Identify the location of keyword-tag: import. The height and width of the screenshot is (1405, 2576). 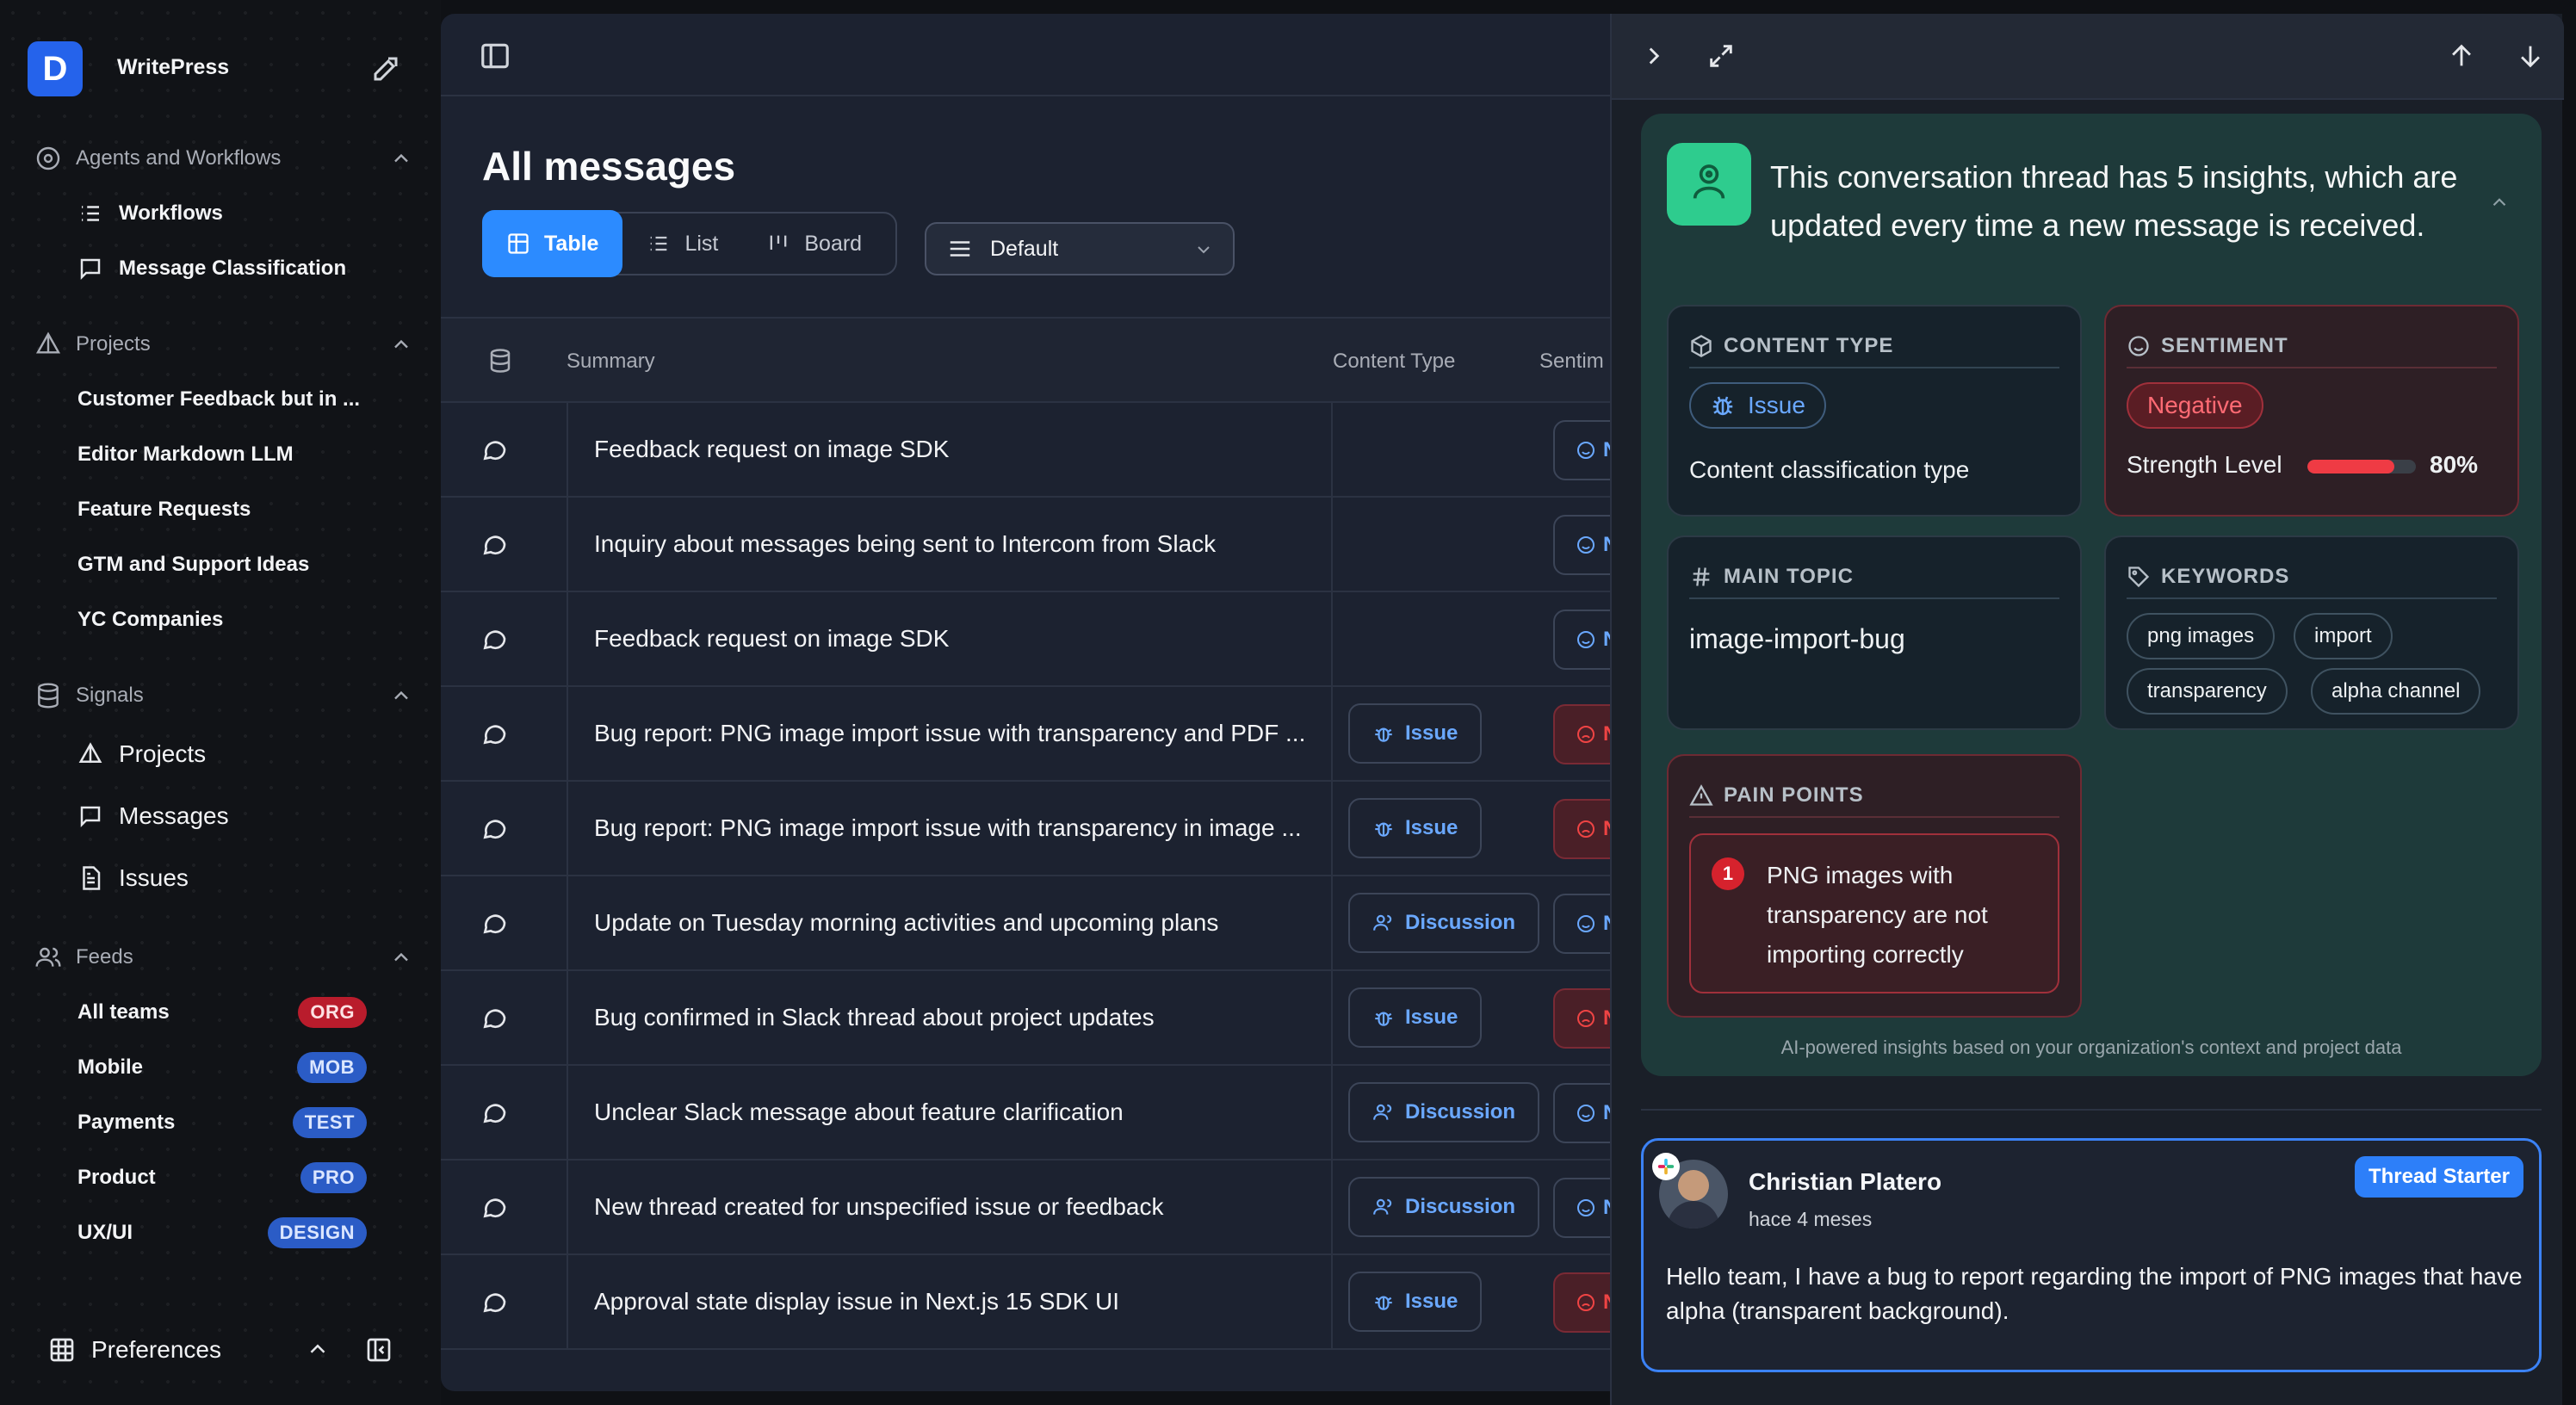
(2344, 636).